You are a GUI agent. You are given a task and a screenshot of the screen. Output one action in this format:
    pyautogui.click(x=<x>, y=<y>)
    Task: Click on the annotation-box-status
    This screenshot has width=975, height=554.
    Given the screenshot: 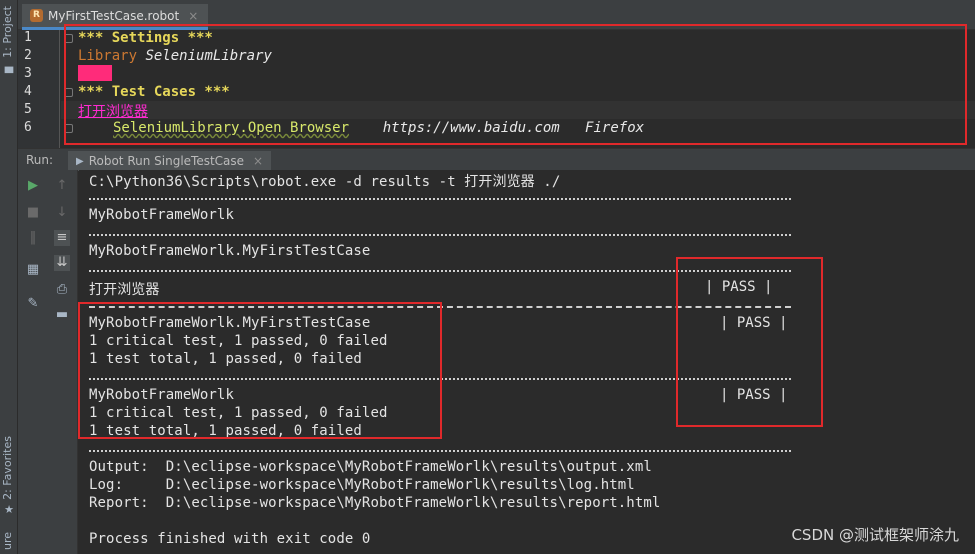 What is the action you would take?
    pyautogui.click(x=749, y=342)
    